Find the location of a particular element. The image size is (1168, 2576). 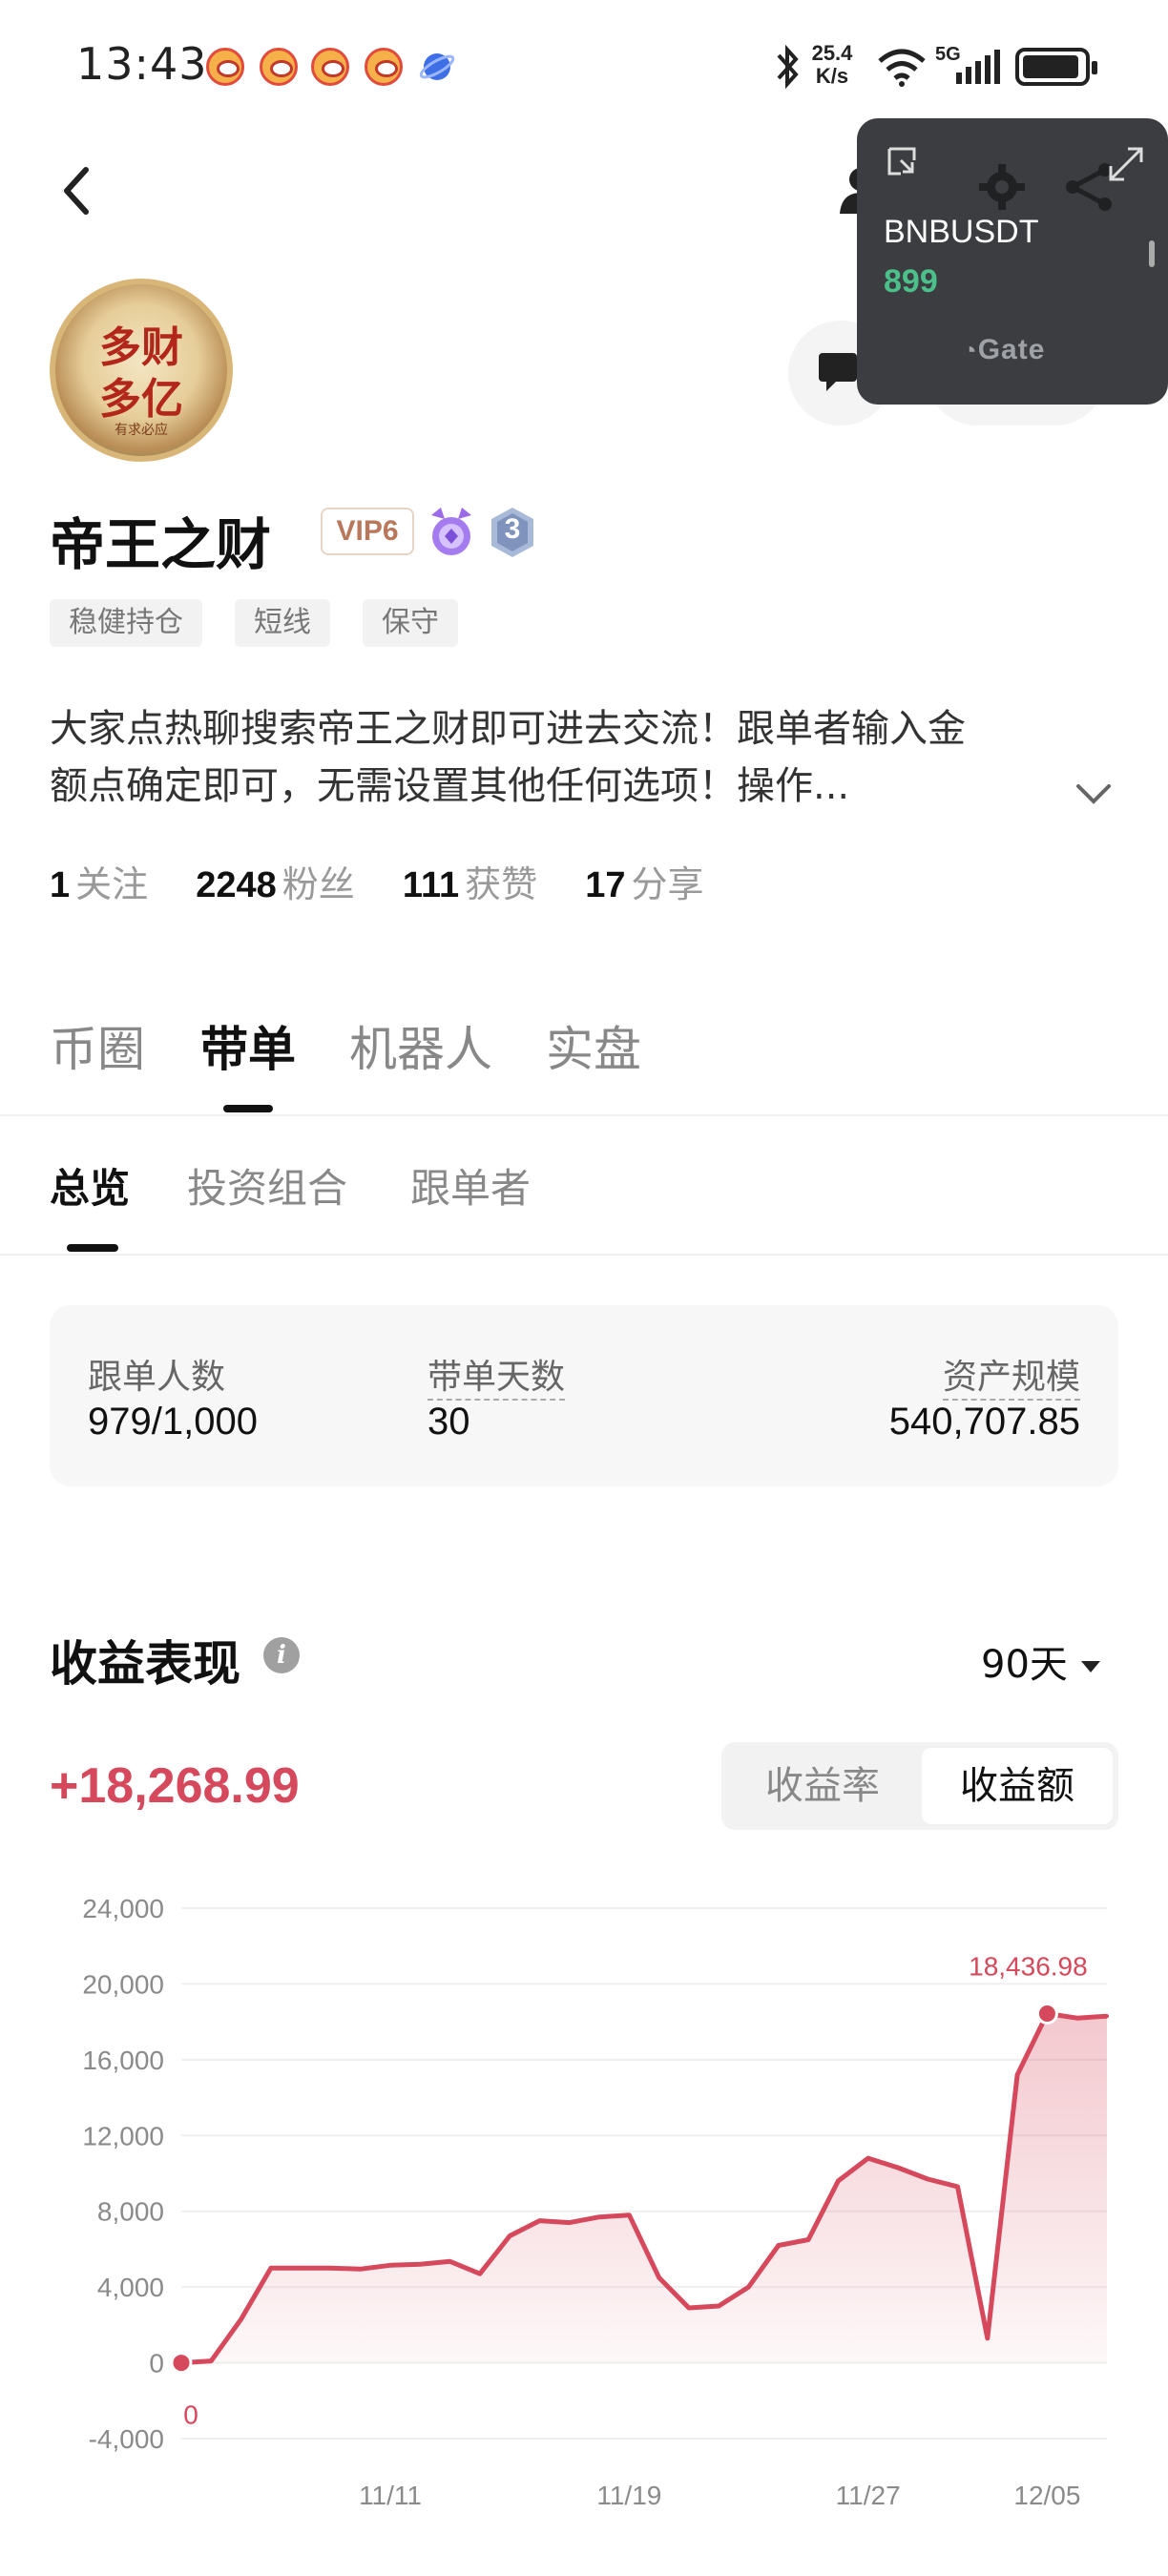

y-tick-label: 24,000 is located at coordinates (123, 1908).